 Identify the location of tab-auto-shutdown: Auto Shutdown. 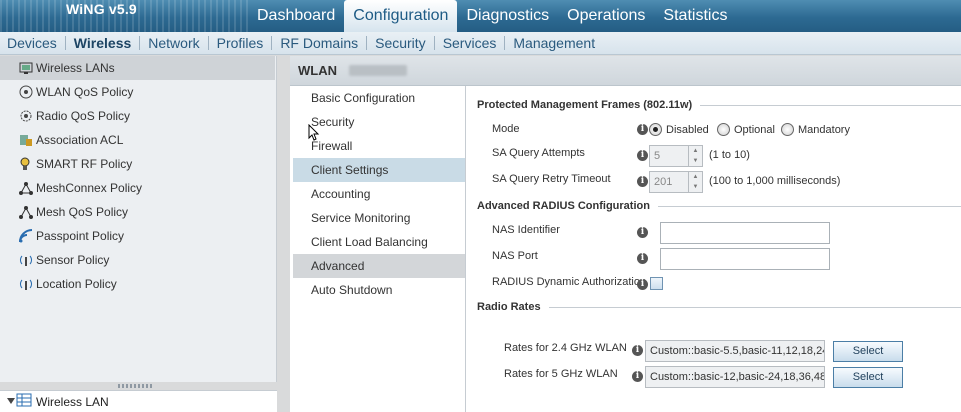
(379, 290).